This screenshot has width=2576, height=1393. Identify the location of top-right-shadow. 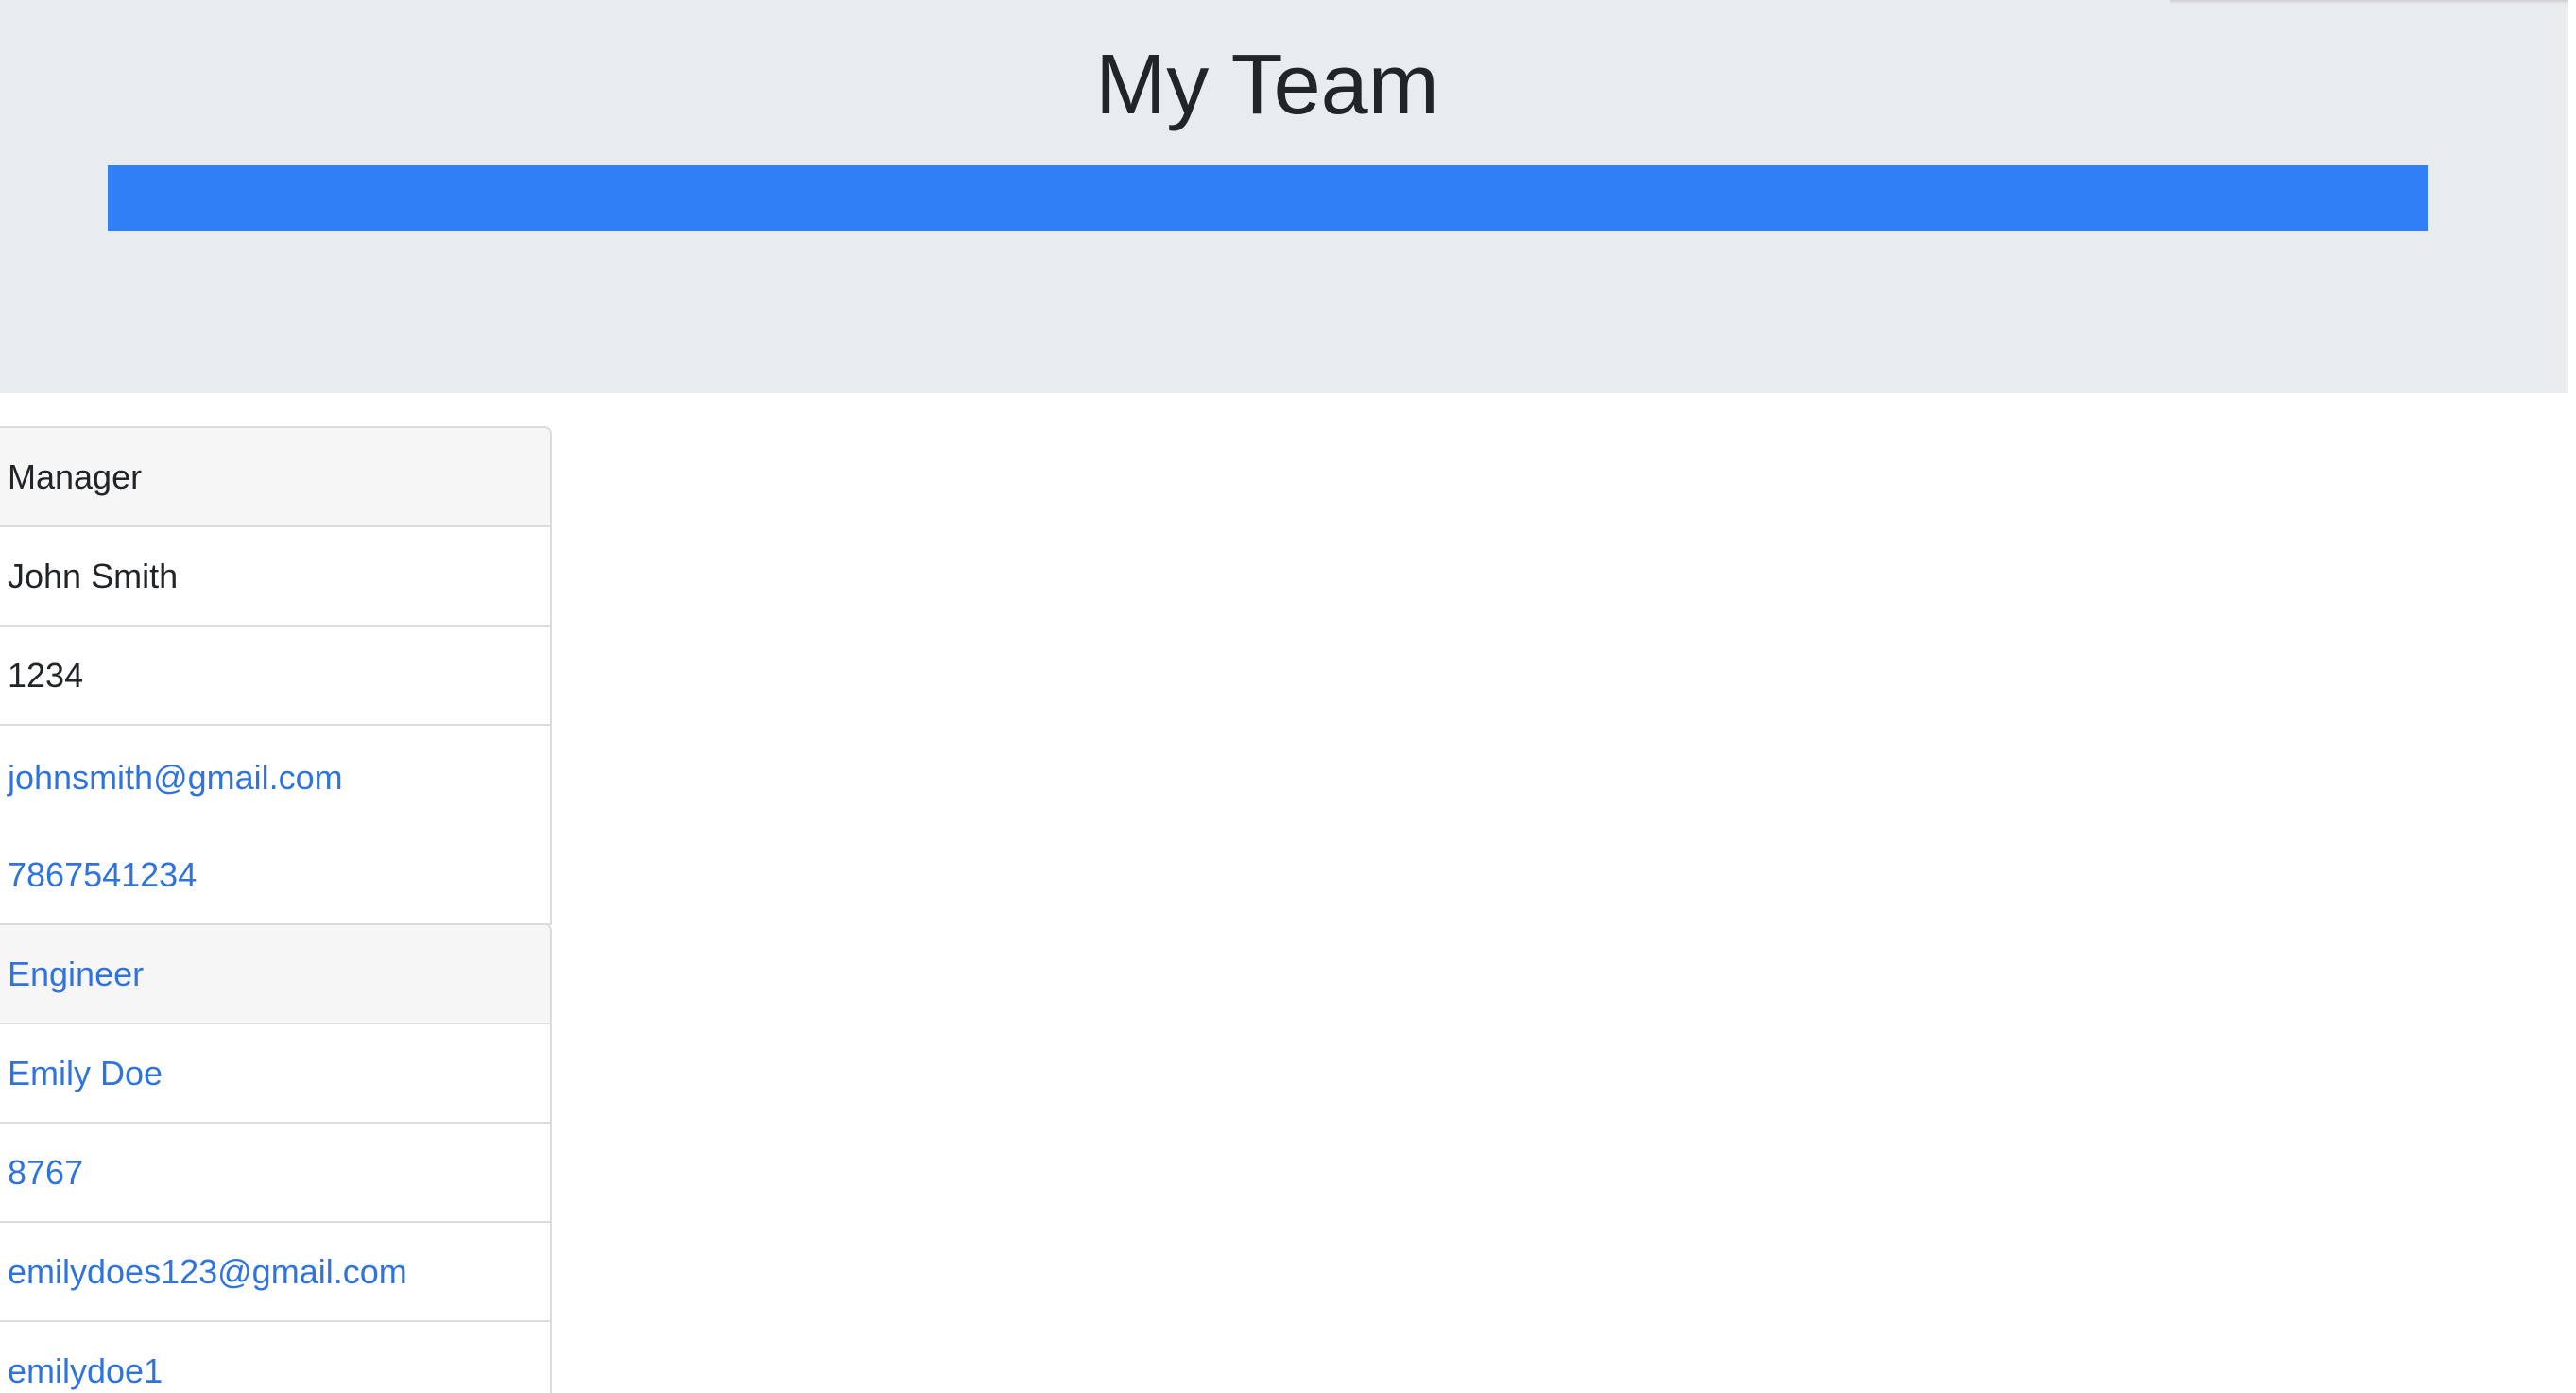
(2373, 2).